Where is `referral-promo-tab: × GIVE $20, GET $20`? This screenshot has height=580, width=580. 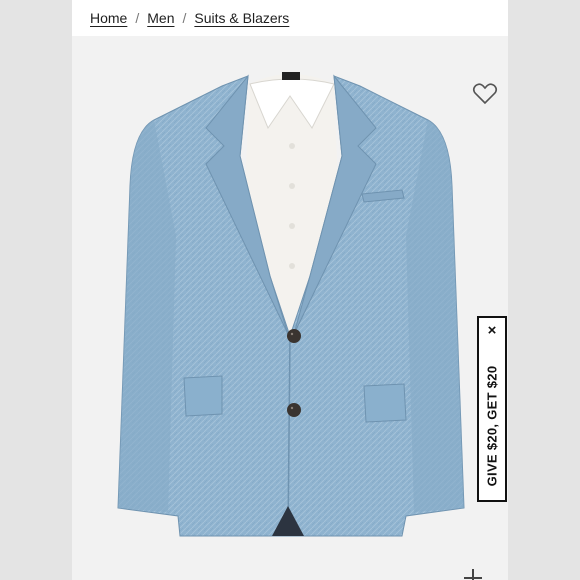 referral-promo-tab: × GIVE $20, GET $20 is located at coordinates (492, 409).